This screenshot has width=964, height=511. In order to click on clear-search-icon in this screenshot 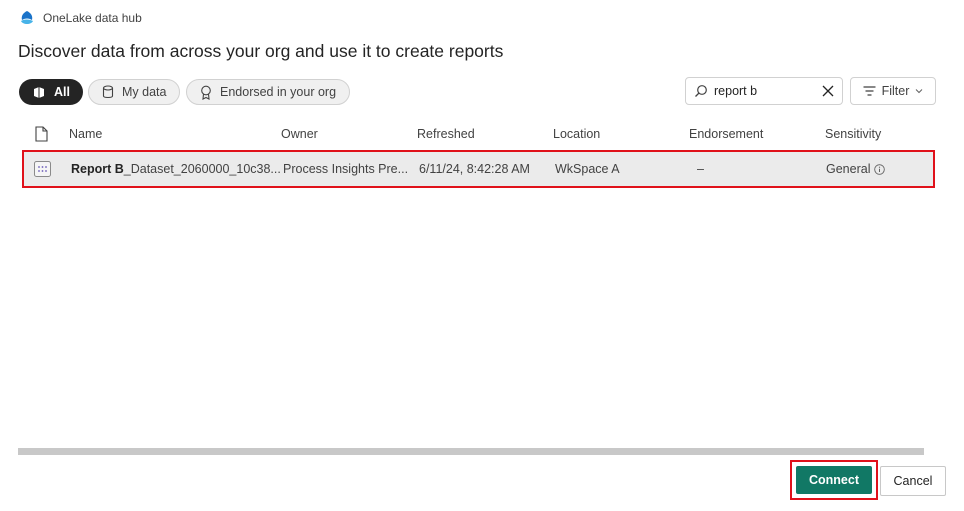, I will do `click(828, 91)`.